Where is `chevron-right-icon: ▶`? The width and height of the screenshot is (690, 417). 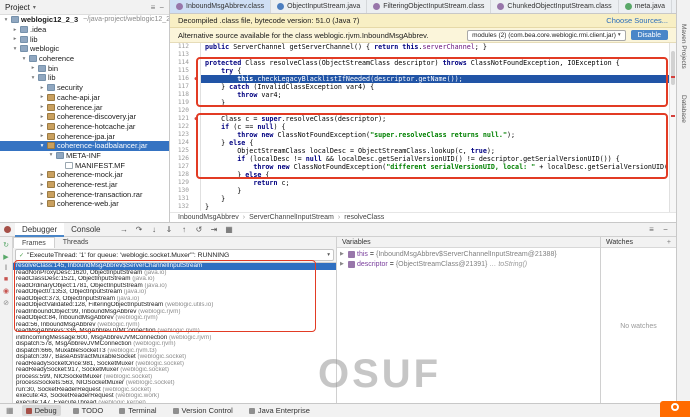 chevron-right-icon: ▶ is located at coordinates (343, 264).